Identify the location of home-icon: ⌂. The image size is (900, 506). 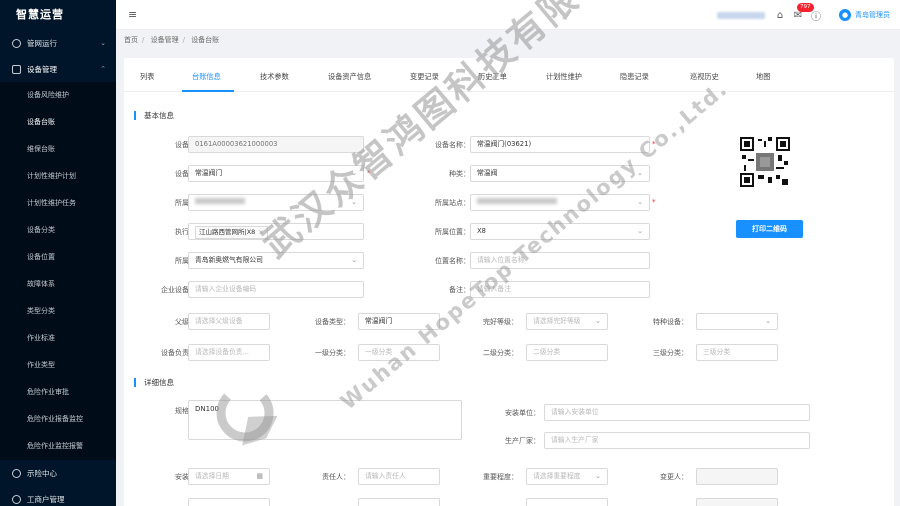
(780, 15).